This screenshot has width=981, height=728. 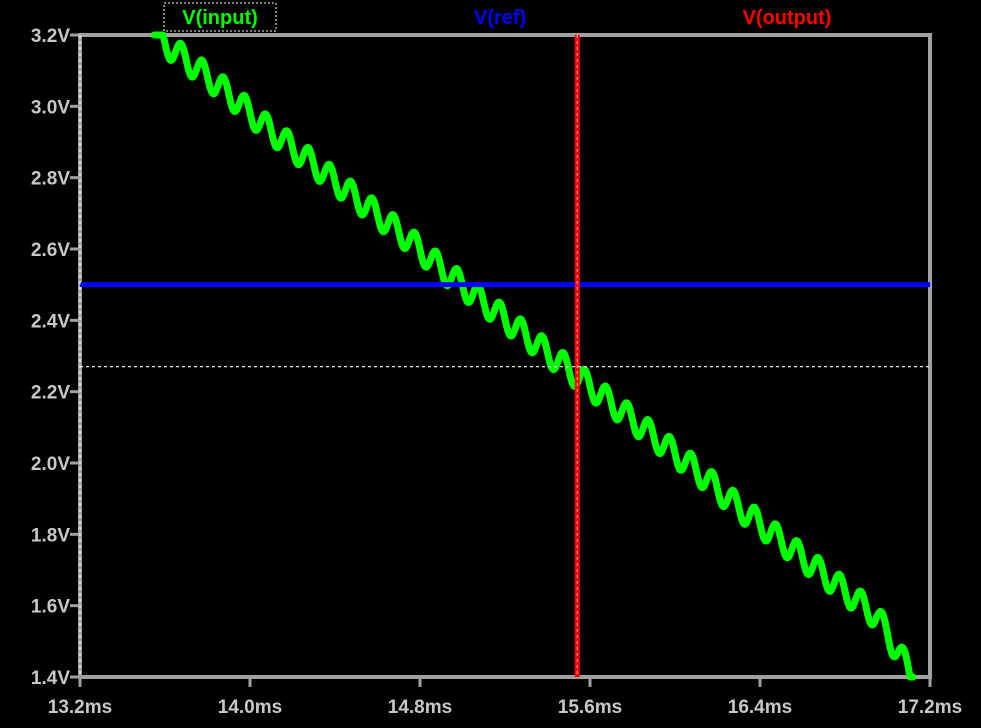 What do you see at coordinates (50, 250) in the screenshot?
I see `y-tick-label: 2.6V` at bounding box center [50, 250].